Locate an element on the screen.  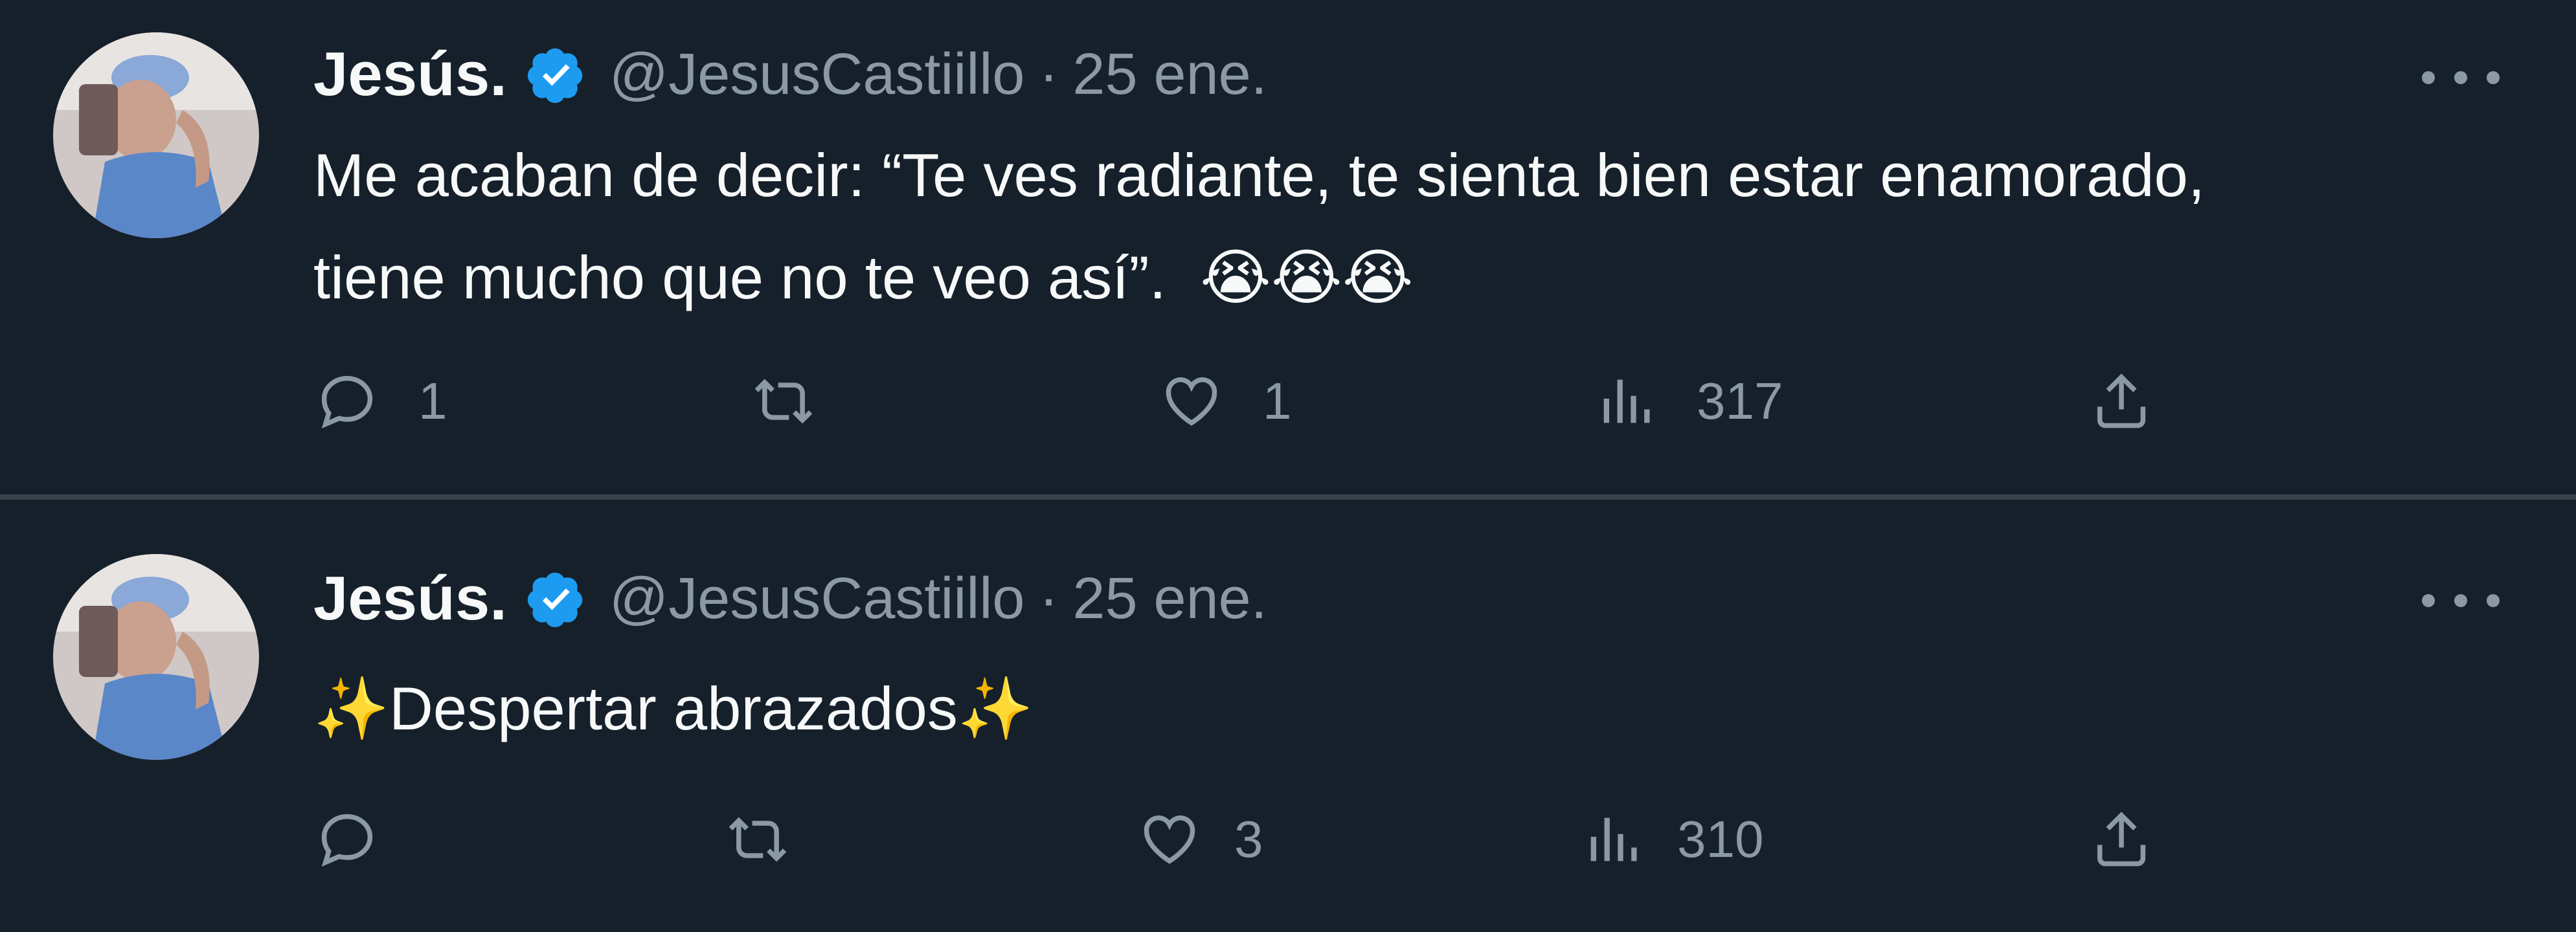
crying-emoji: 😭😭😭 is located at coordinates (1307, 278).